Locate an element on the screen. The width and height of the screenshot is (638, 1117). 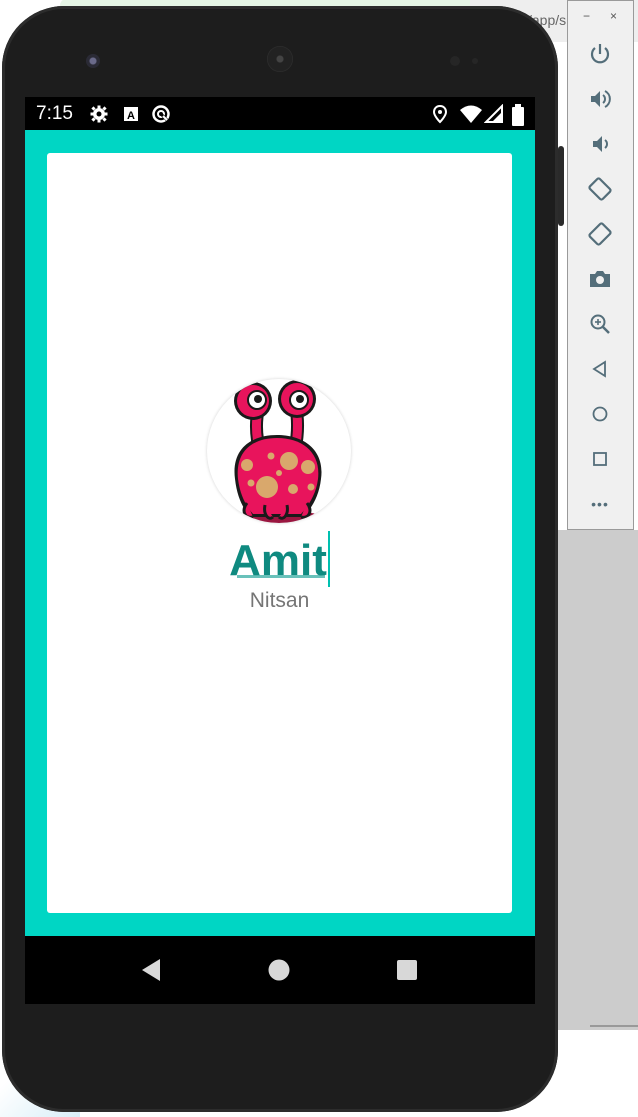
recents-button is located at coordinates (407, 970).